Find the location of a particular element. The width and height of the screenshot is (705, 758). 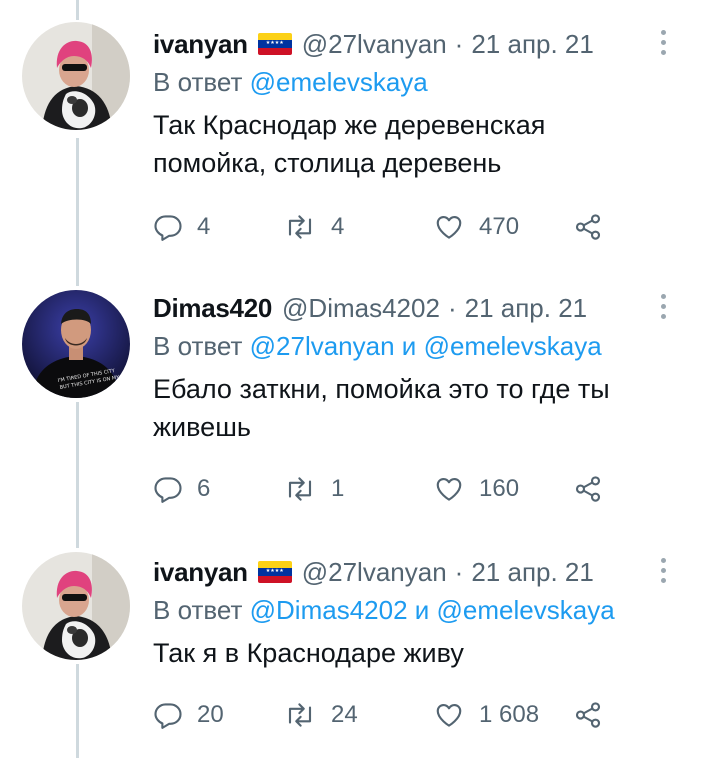

reply-context: В ответ @emelevskaya is located at coordinates (419, 82).